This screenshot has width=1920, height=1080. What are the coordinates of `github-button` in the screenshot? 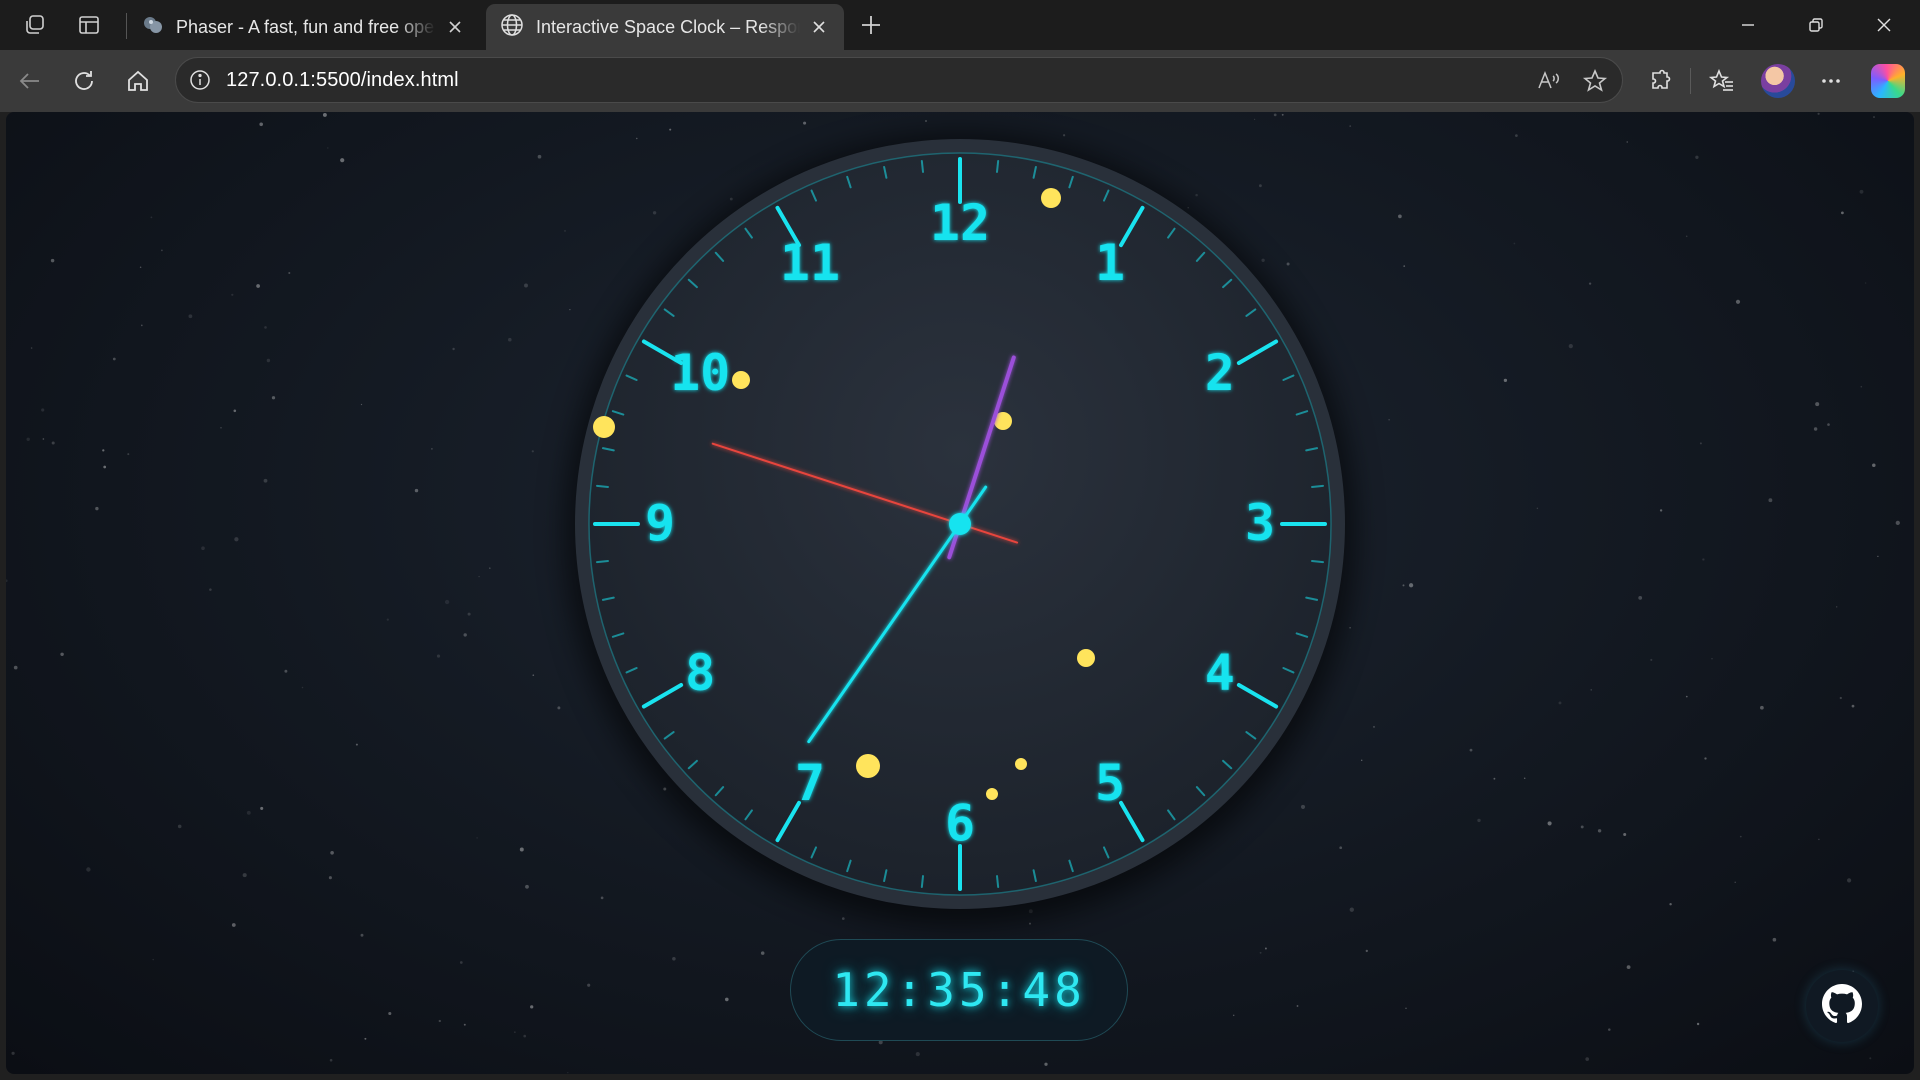 It's located at (1842, 1006).